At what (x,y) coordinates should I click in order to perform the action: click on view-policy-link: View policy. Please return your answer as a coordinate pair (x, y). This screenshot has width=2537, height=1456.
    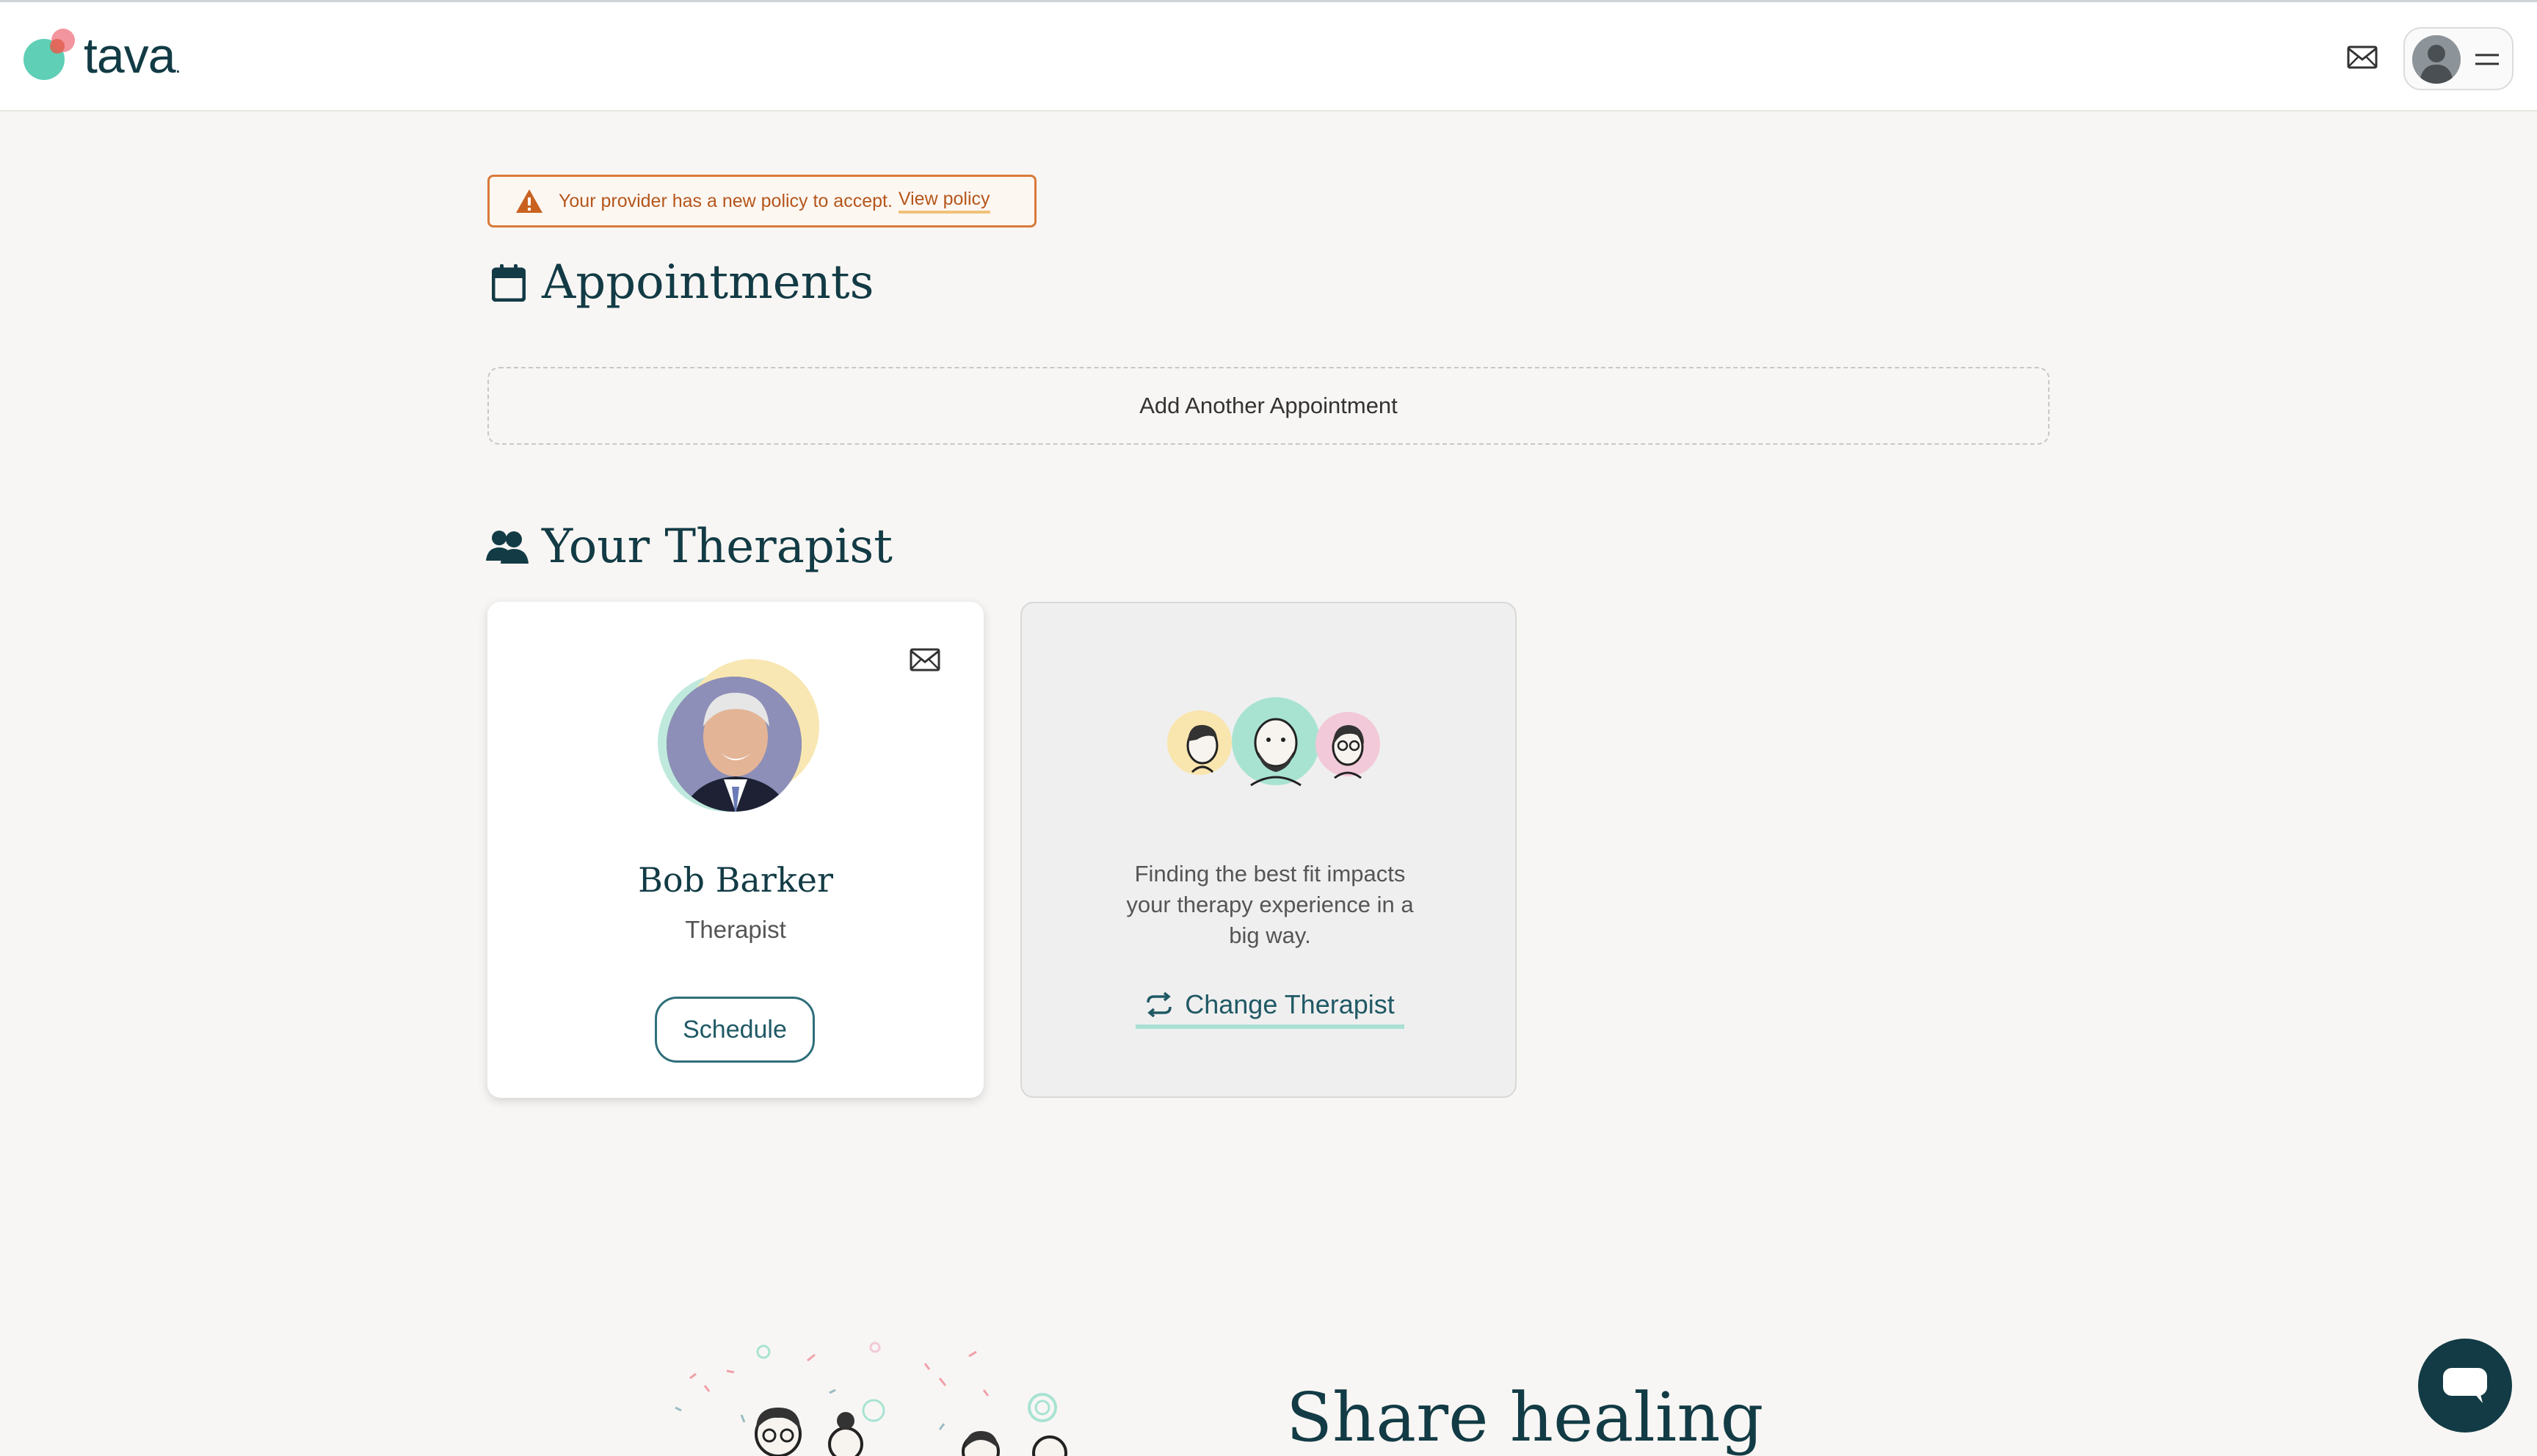
    Looking at the image, I should click on (944, 201).